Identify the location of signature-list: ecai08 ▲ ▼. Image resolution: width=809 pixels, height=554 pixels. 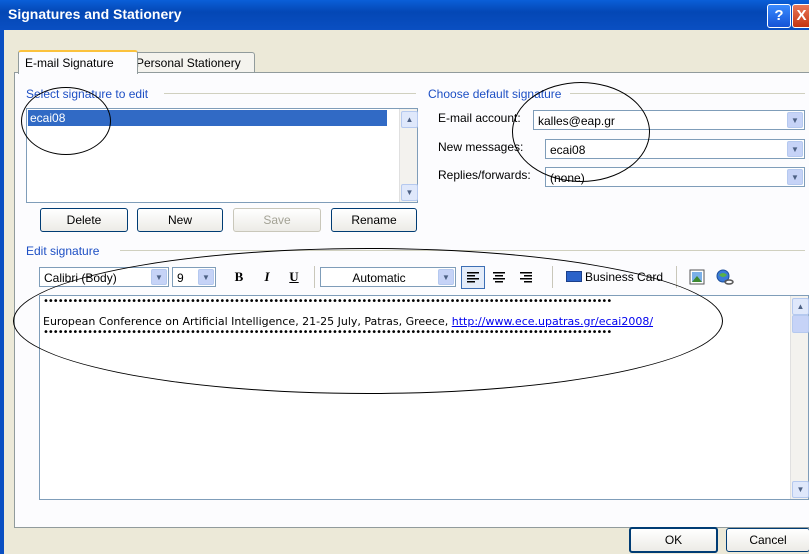
(222, 155).